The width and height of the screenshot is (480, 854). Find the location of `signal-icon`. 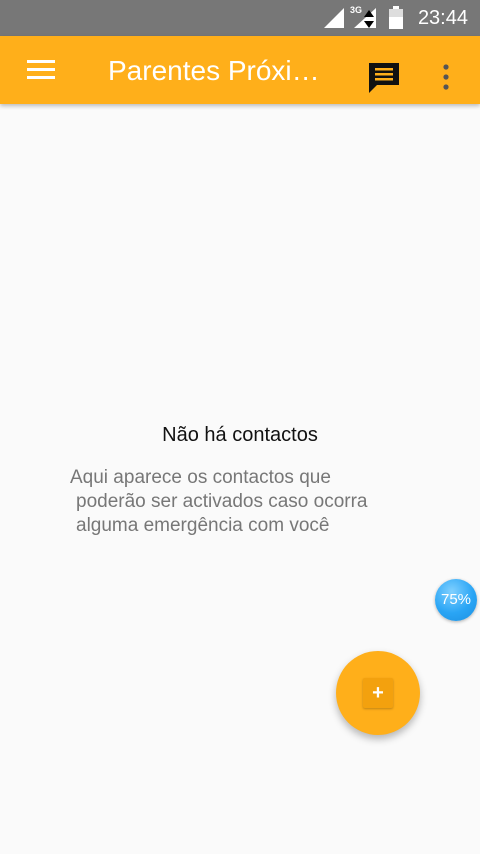

signal-icon is located at coordinates (334, 18).